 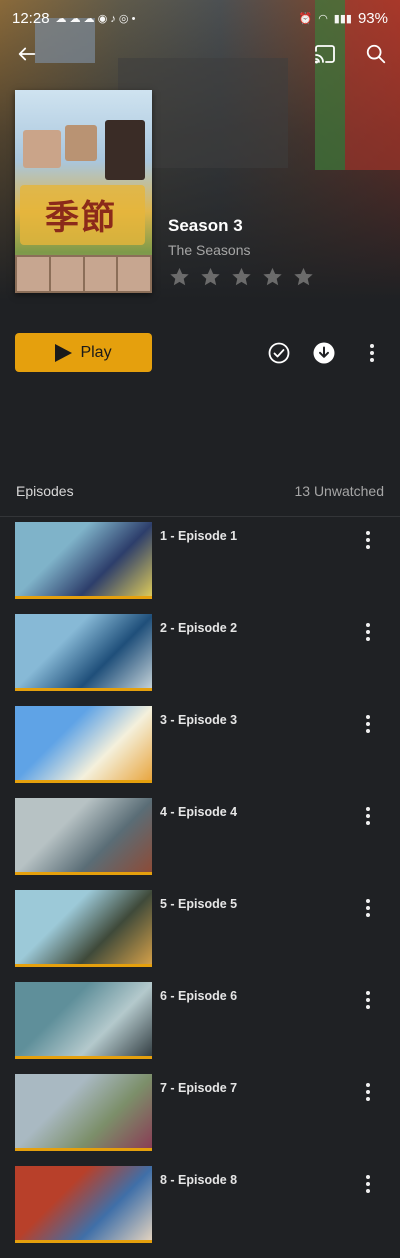 I want to click on unwatched-count: 13 Unwatched, so click(x=339, y=491).